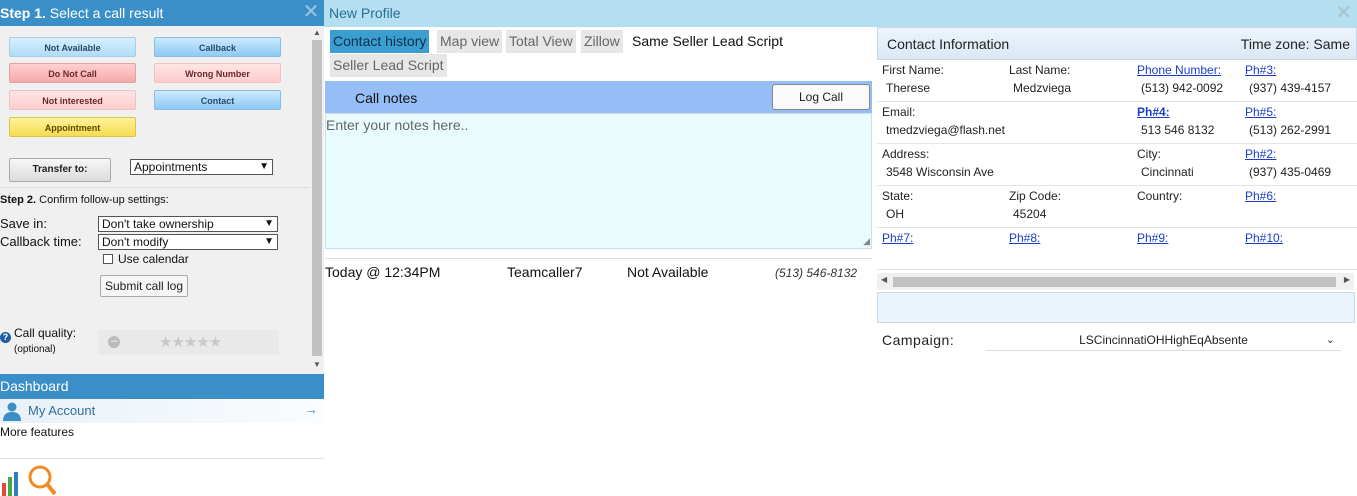  I want to click on my-account-link: My Account →, so click(162, 411).